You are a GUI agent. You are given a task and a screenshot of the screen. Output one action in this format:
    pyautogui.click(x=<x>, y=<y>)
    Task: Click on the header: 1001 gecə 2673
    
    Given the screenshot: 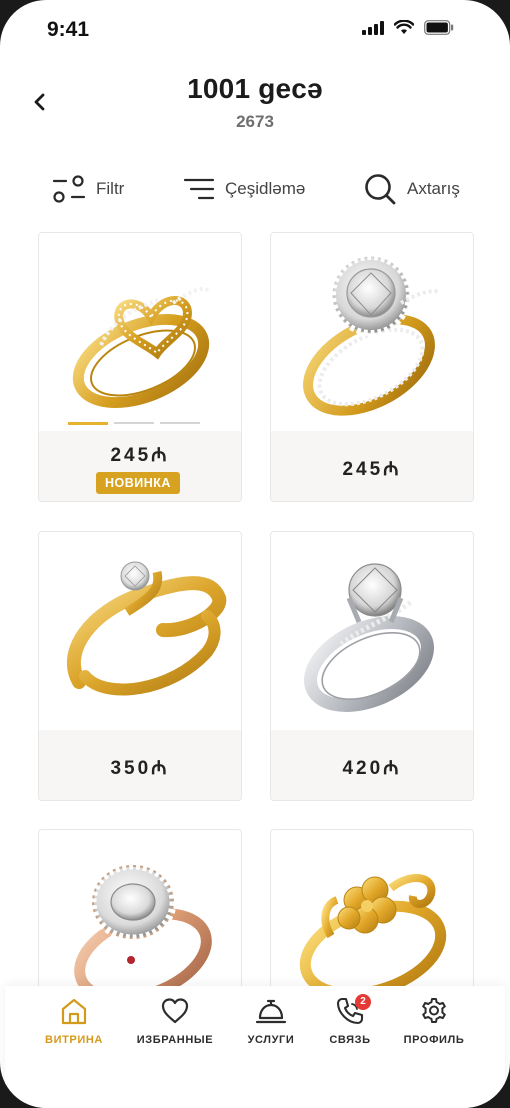 What is the action you would take?
    pyautogui.click(x=255, y=105)
    